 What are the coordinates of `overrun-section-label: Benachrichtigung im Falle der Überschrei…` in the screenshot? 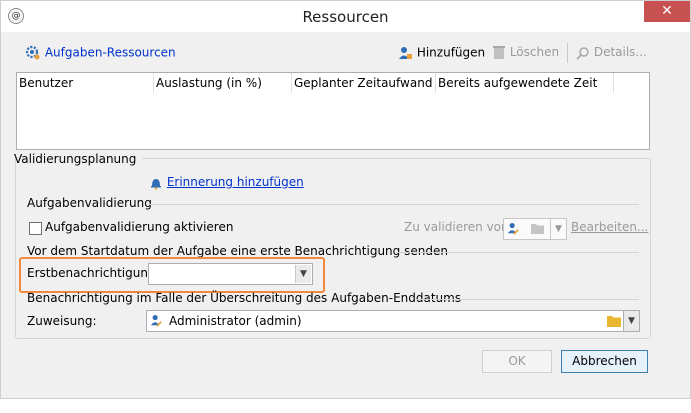 It's located at (244, 298).